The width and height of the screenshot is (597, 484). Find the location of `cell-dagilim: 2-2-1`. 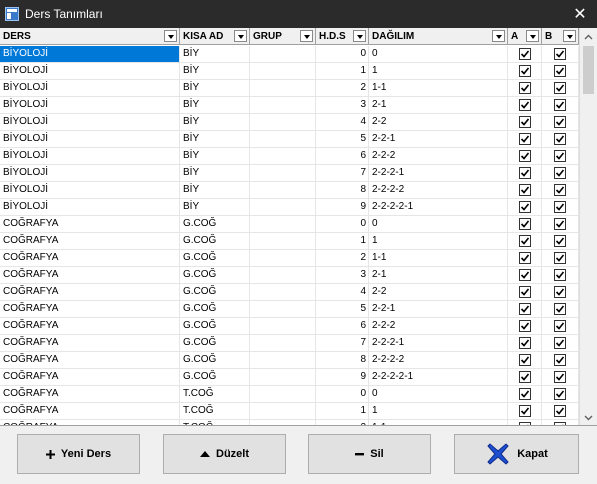

cell-dagilim: 2-2-1 is located at coordinates (438, 139).